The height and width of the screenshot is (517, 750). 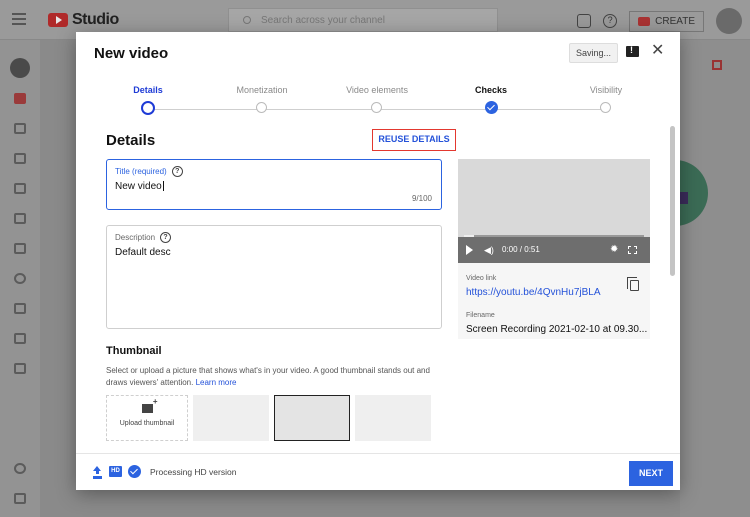 What do you see at coordinates (19, 19) in the screenshot?
I see `menu-icon` at bounding box center [19, 19].